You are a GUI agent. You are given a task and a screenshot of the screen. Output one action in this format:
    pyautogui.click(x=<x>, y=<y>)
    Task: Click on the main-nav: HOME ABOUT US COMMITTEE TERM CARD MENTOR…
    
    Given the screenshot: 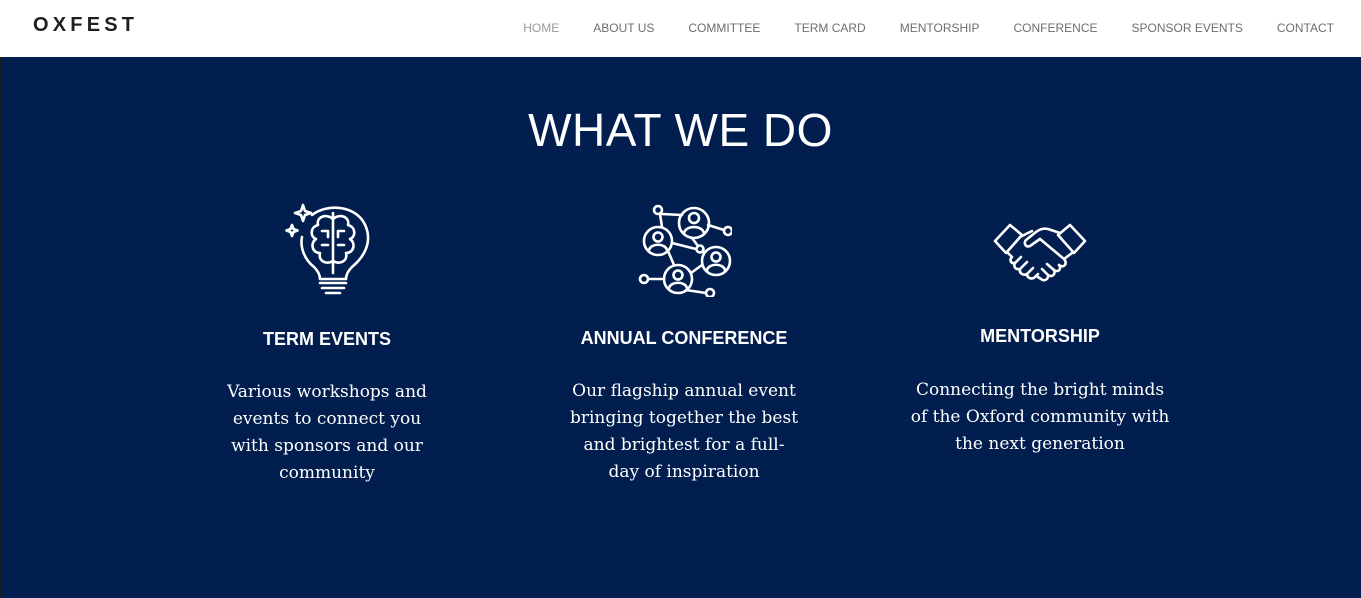 What is the action you would take?
    pyautogui.click(x=911, y=28)
    